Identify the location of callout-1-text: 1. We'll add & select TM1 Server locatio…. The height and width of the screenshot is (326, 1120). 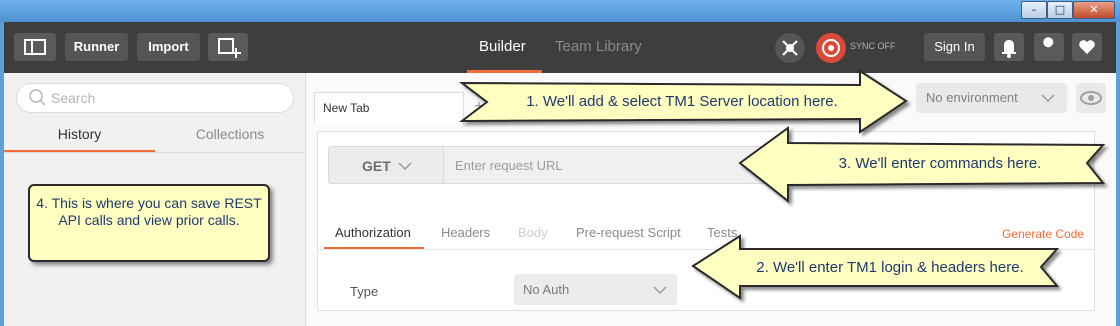
(682, 101).